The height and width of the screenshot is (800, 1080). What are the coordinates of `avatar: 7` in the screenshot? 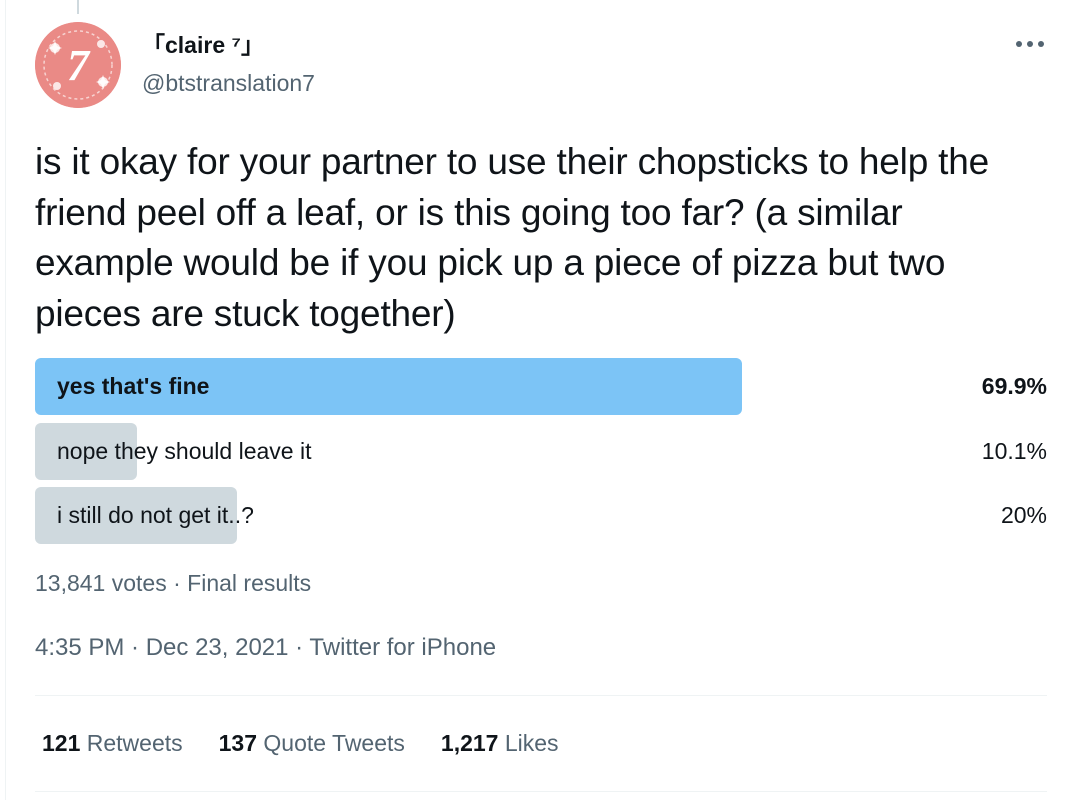 It's located at (78, 65).